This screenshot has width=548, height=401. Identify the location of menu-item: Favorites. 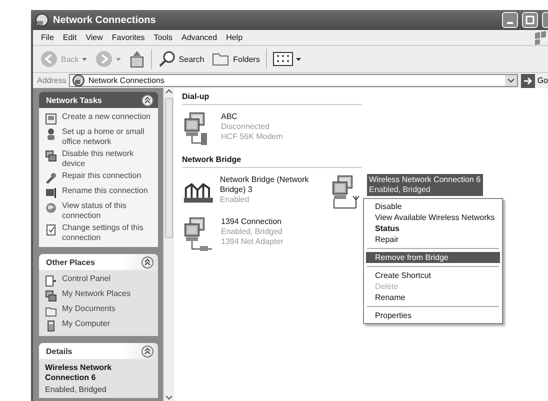
(128, 37).